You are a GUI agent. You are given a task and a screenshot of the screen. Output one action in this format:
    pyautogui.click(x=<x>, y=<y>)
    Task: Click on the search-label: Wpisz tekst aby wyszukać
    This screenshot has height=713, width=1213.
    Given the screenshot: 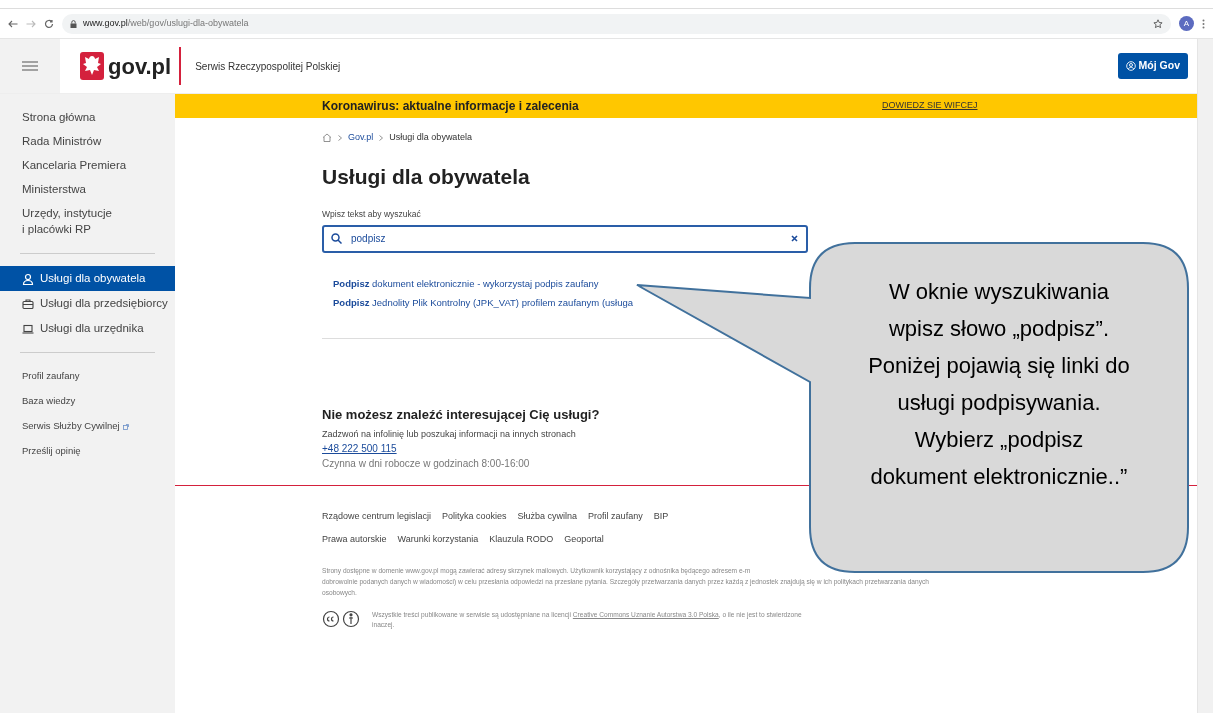 What is the action you would take?
    pyautogui.click(x=371, y=214)
    